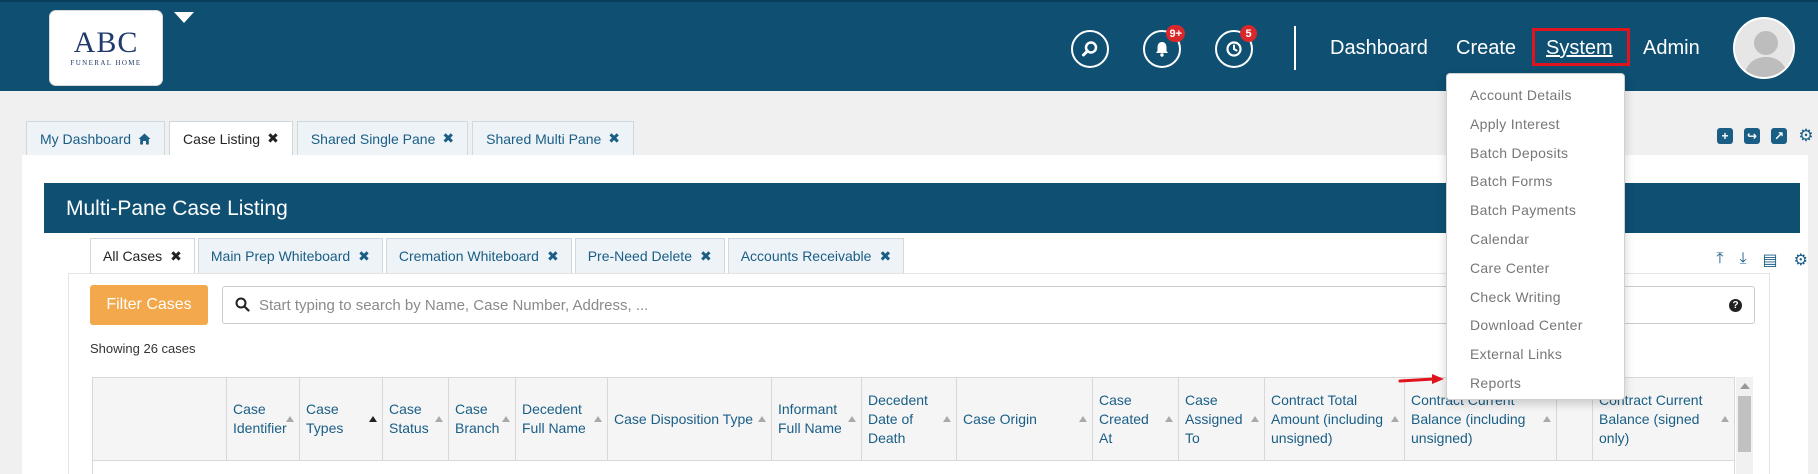 The height and width of the screenshot is (474, 1818). Describe the element at coordinates (1421, 379) in the screenshot. I see `red-arrow-icon` at that location.